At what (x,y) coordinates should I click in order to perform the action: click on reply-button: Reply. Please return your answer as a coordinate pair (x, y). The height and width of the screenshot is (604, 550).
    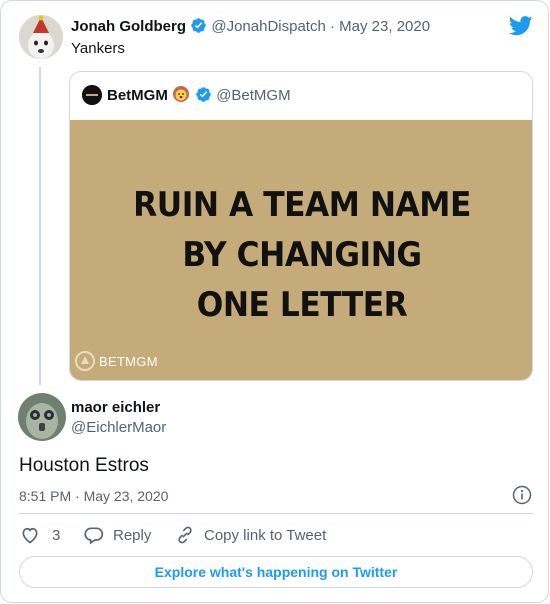
    Looking at the image, I should click on (117, 535).